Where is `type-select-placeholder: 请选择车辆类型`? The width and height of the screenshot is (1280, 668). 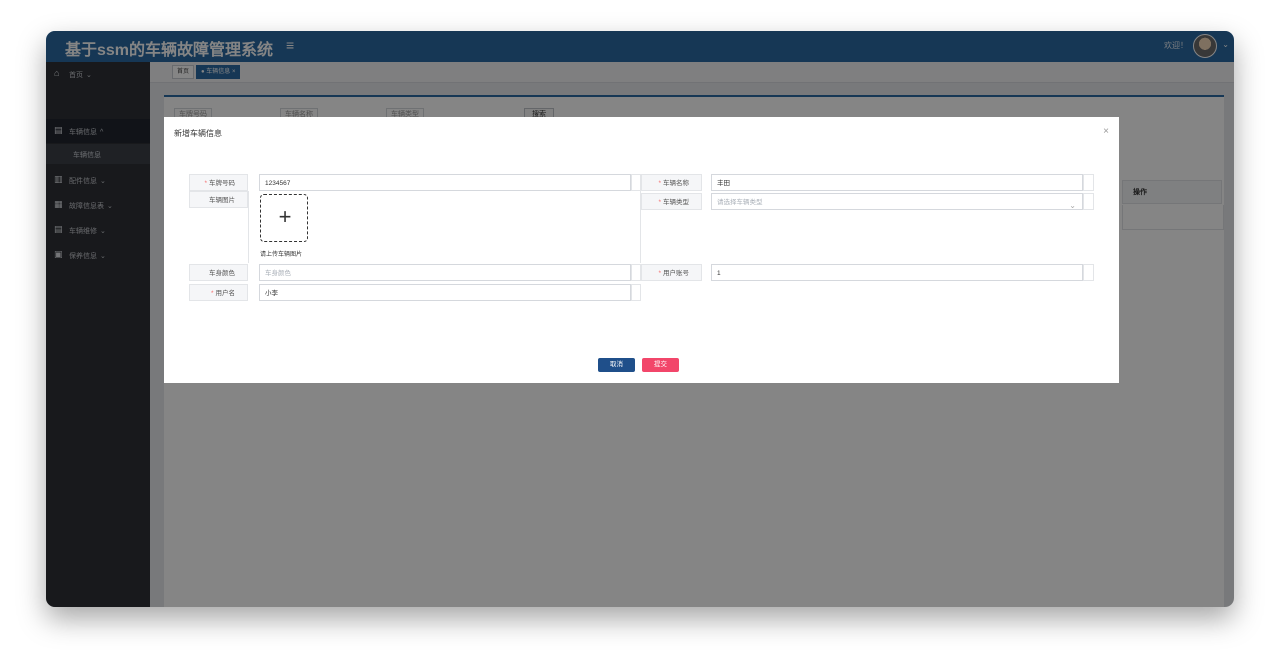
type-select-placeholder: 请选择车辆类型 is located at coordinates (740, 202).